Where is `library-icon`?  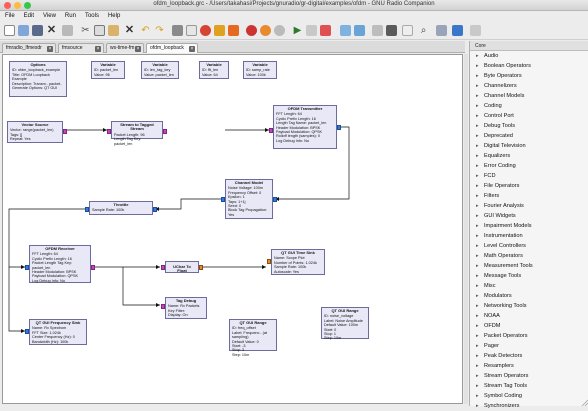 library-icon is located at coordinates (457, 30).